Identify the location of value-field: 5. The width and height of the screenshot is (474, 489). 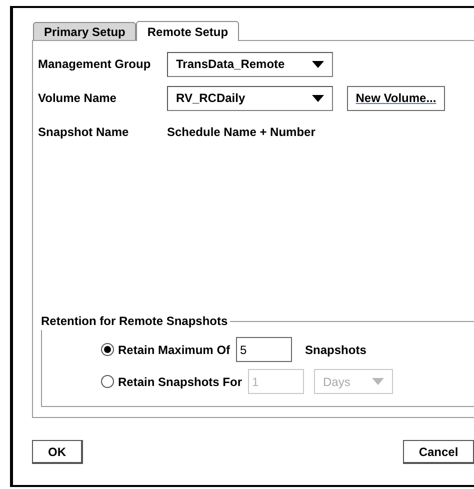
(264, 349).